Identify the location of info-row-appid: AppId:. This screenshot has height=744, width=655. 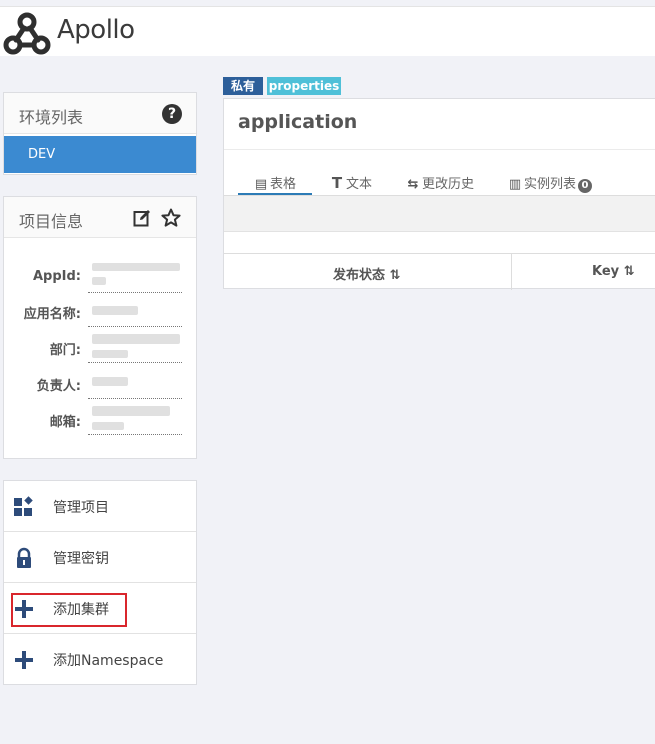
(100, 277).